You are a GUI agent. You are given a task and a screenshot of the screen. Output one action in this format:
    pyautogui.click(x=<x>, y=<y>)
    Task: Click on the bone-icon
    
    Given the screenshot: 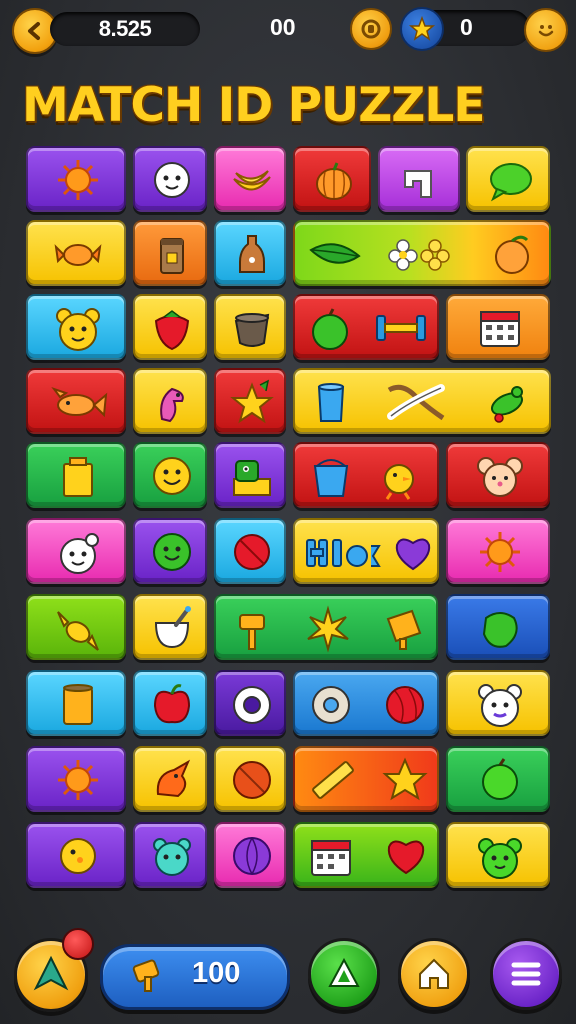 What is the action you would take?
    pyautogui.click(x=416, y=402)
    